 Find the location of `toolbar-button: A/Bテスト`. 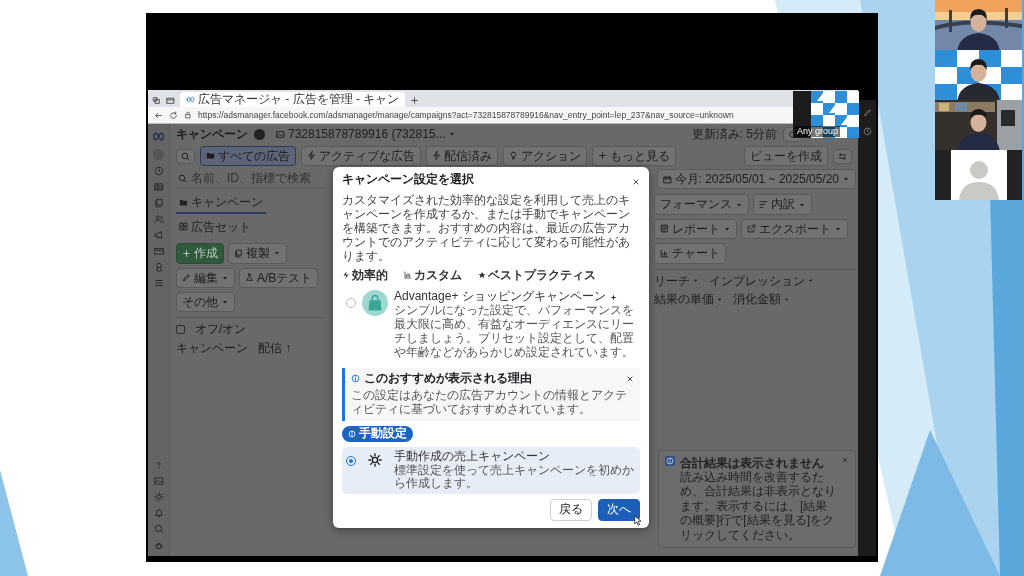

toolbar-button: A/Bテスト is located at coordinates (279, 277).